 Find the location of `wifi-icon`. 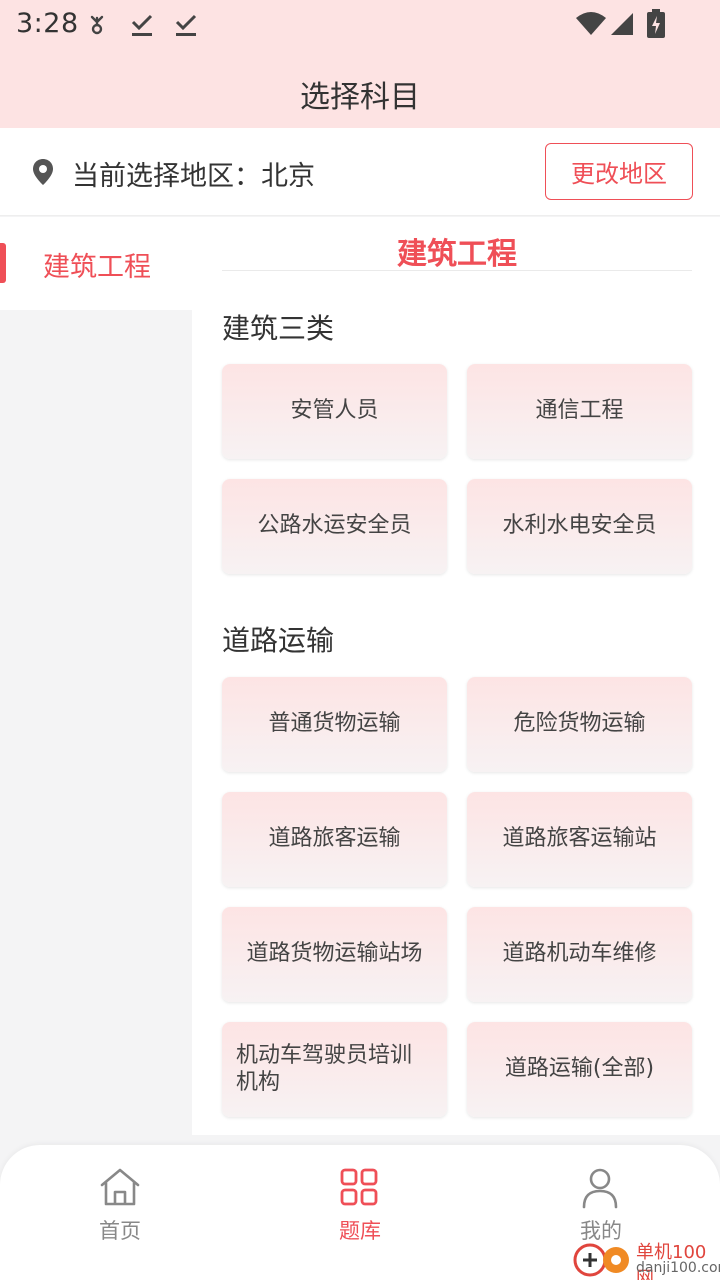

wifi-icon is located at coordinates (591, 23).